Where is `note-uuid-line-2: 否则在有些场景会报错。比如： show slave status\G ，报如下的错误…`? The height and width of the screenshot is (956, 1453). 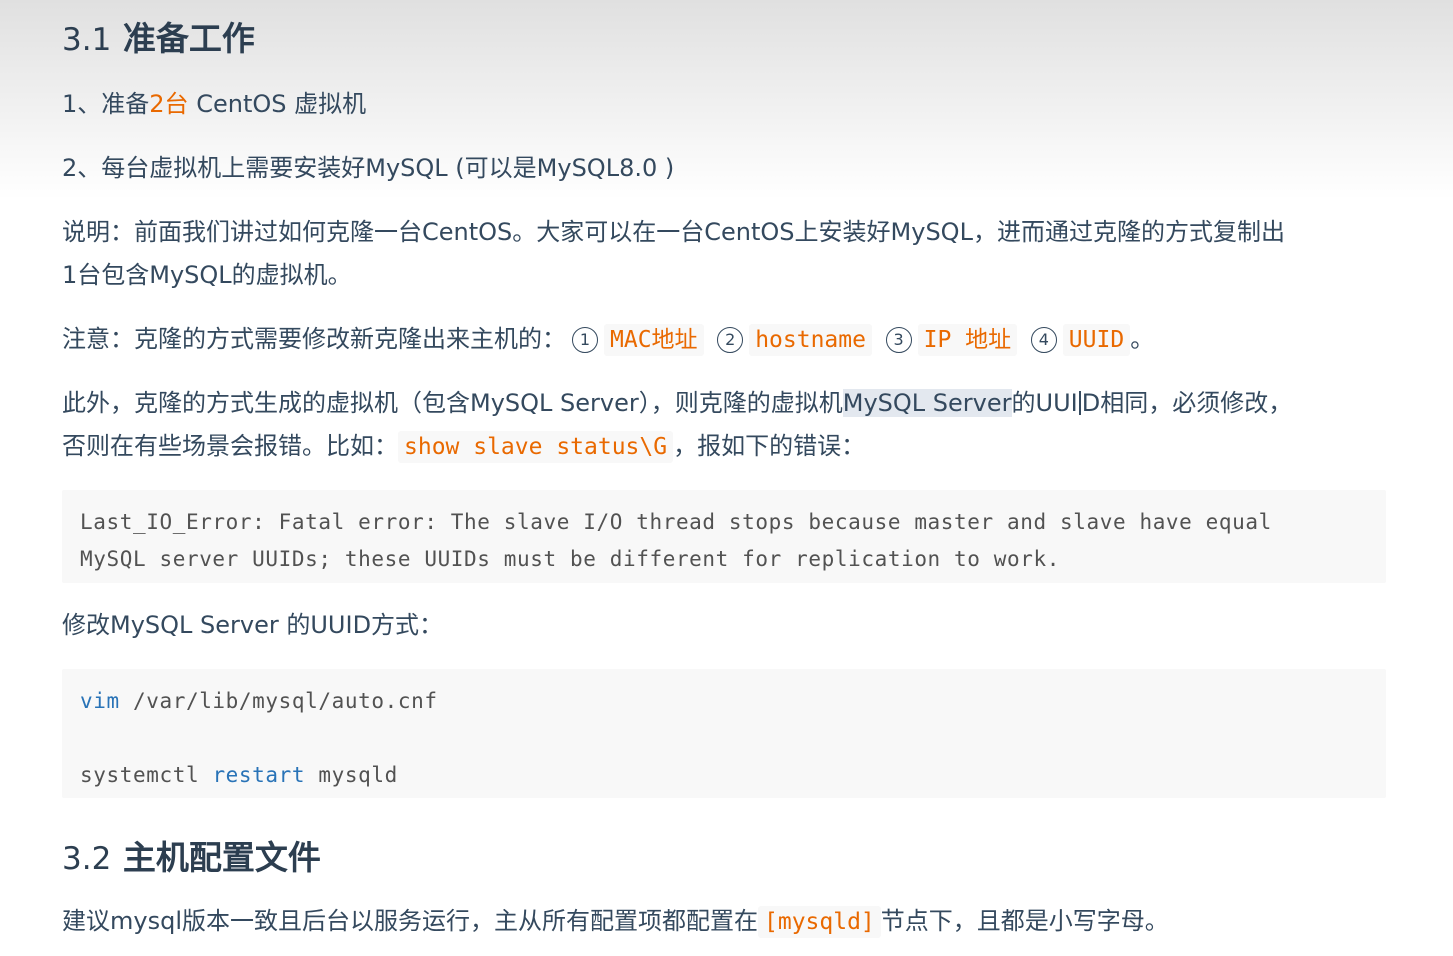
note-uuid-line-2: 否则在有些场景会报错。比如： show slave status\G ，报如下的错误… is located at coordinates (463, 447).